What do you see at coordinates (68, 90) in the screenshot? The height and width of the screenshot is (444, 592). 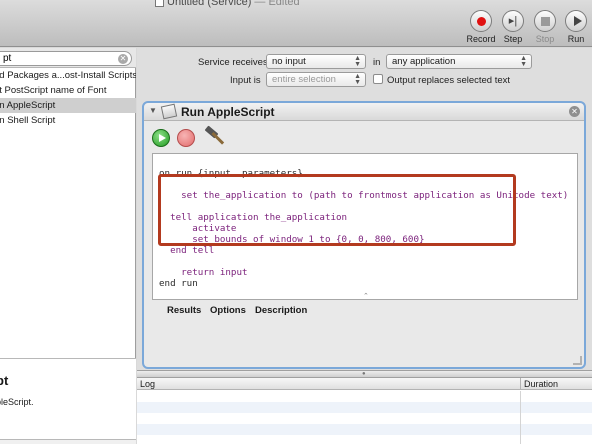 I see `action-list-item: et PostScript name of Font` at bounding box center [68, 90].